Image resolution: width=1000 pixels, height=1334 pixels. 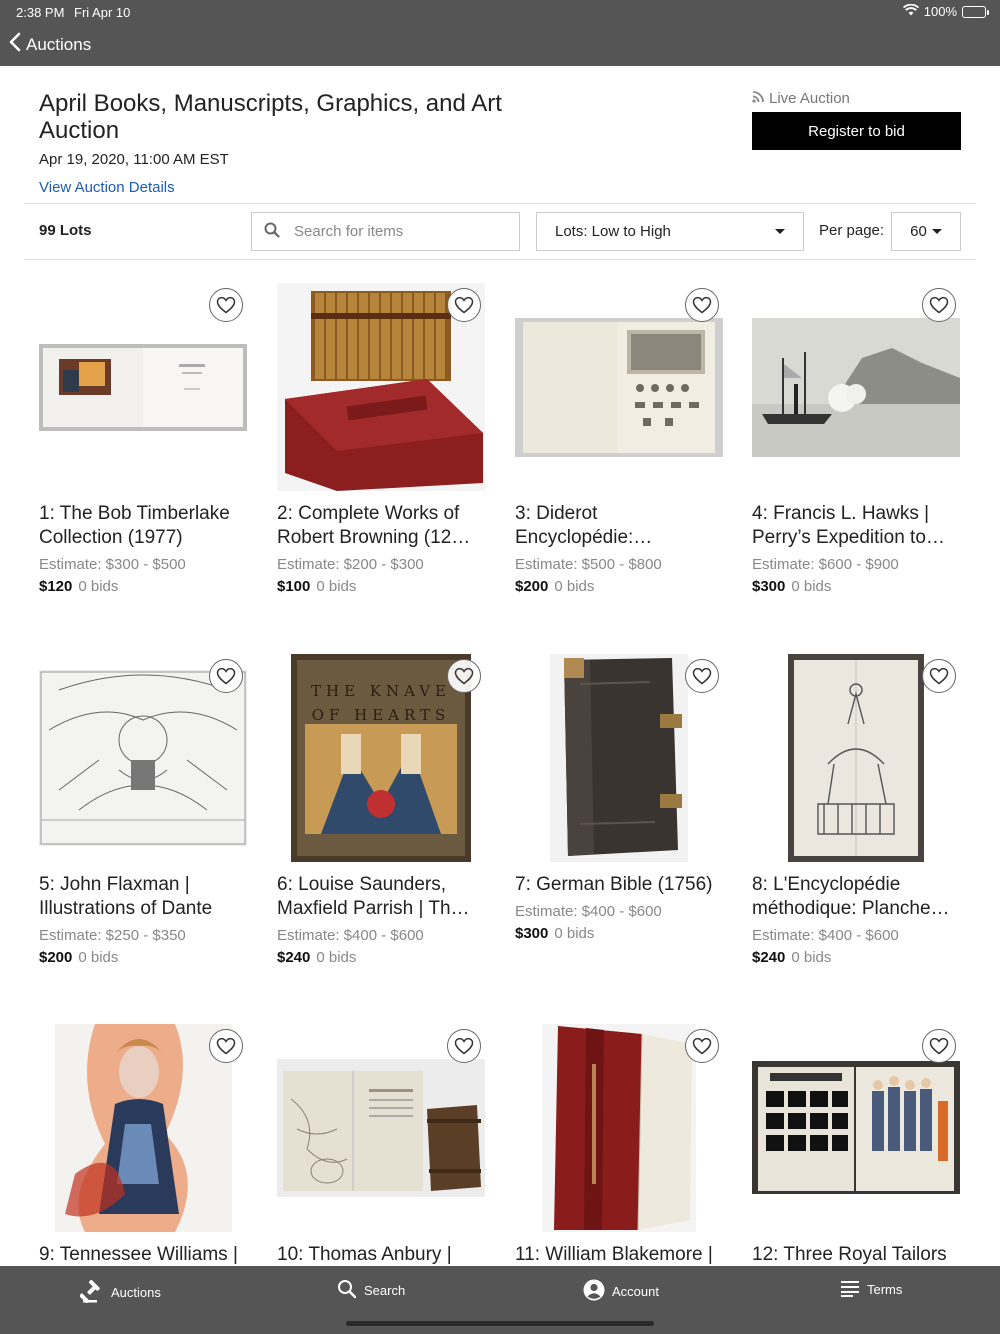 I want to click on lot-title: 10: Thomas Anbury |, so click(x=381, y=1255).